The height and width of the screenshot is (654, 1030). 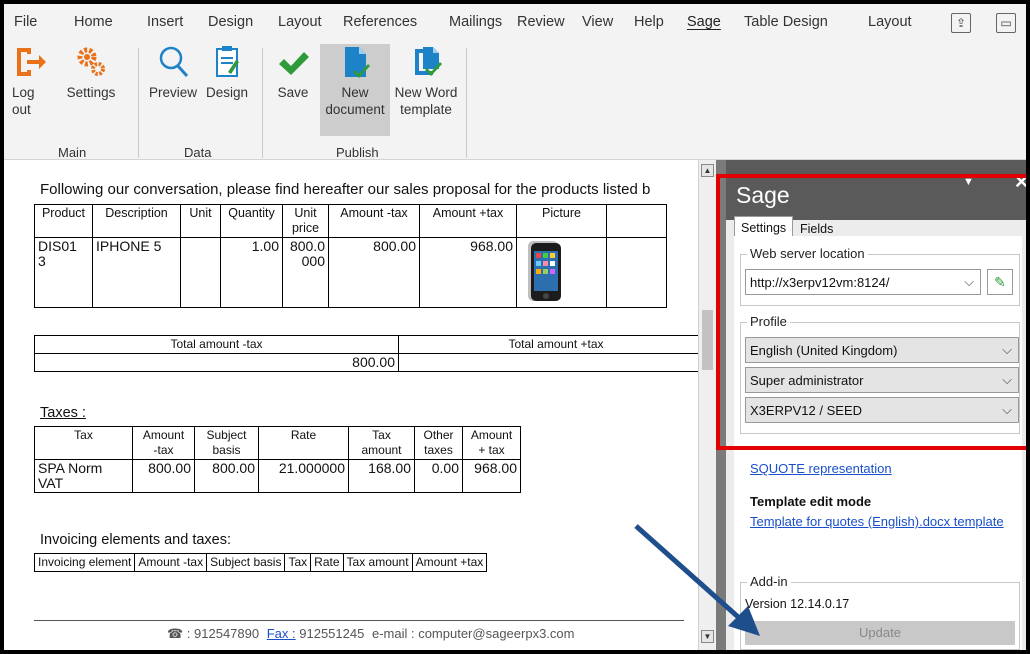 What do you see at coordinates (491, 476) in the screenshot?
I see `table-cell: 968.00` at bounding box center [491, 476].